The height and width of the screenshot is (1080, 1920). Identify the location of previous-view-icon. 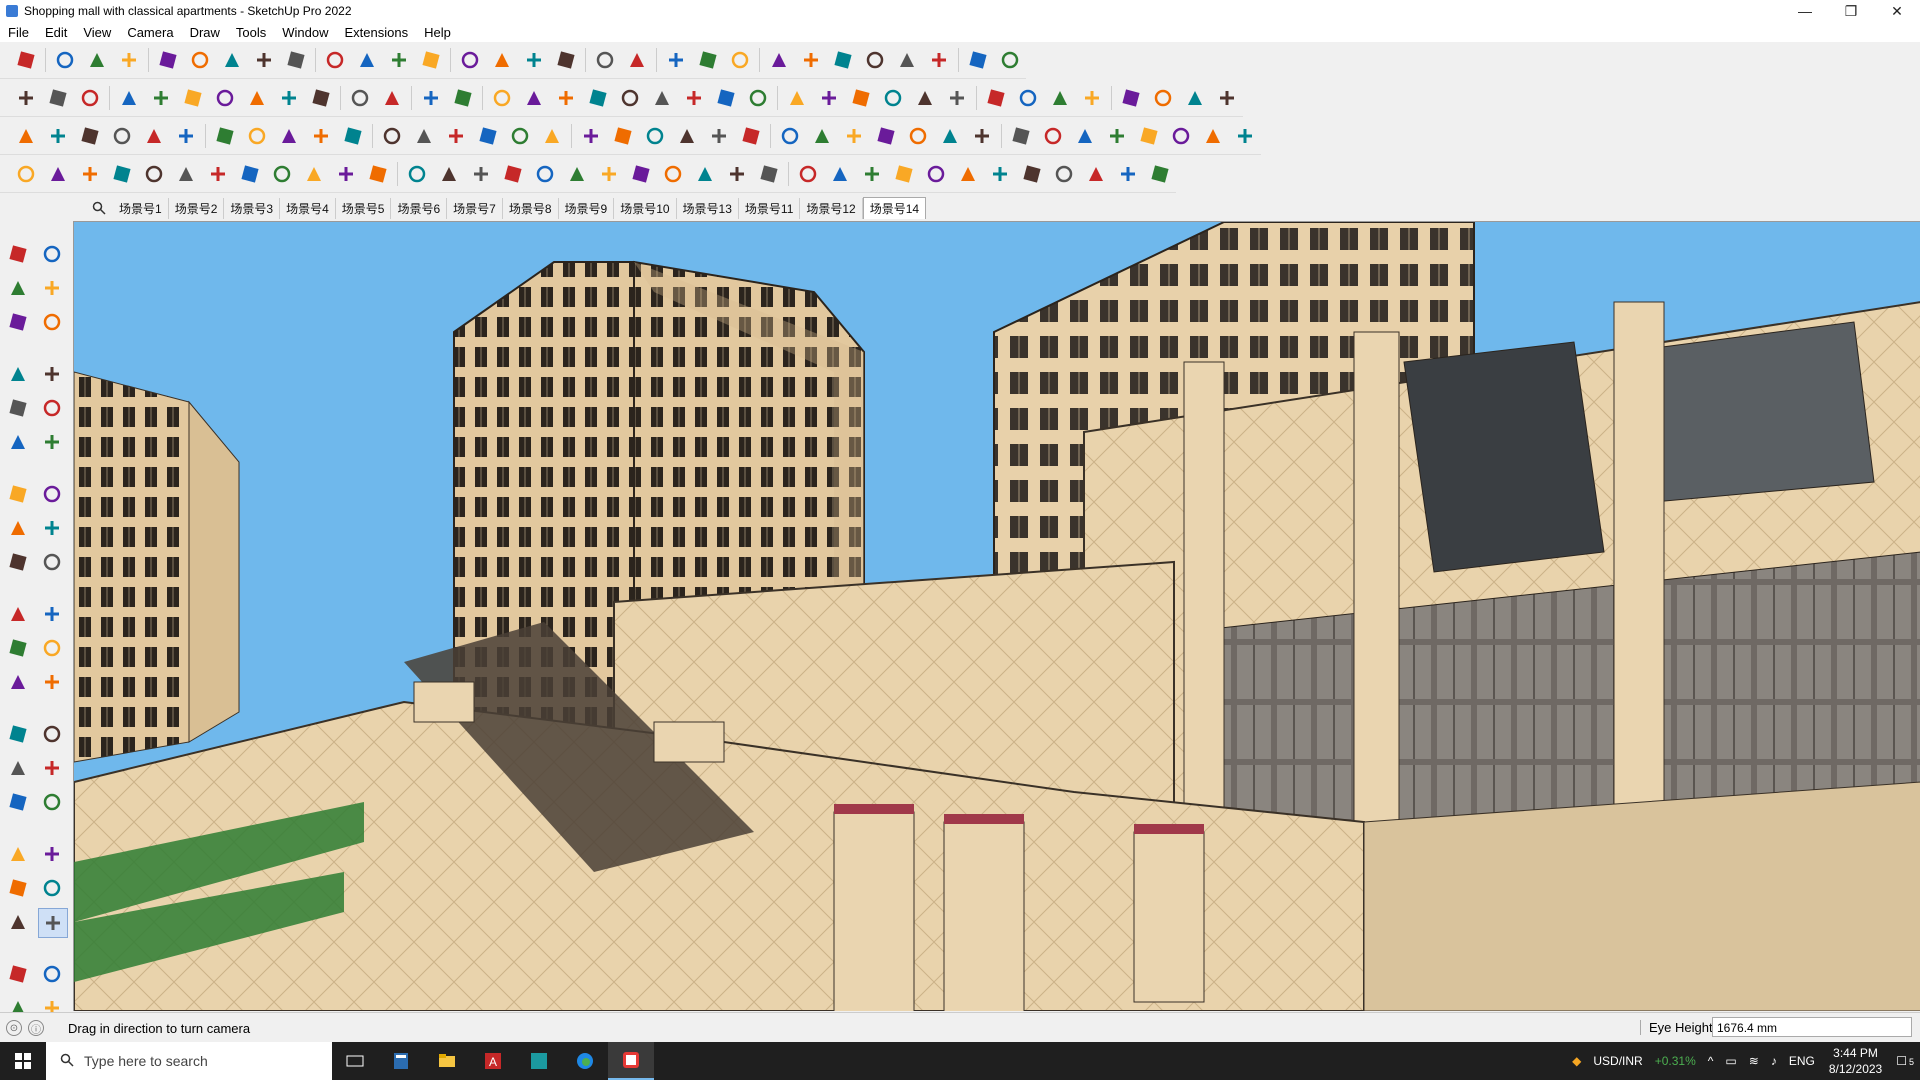
(52, 888).